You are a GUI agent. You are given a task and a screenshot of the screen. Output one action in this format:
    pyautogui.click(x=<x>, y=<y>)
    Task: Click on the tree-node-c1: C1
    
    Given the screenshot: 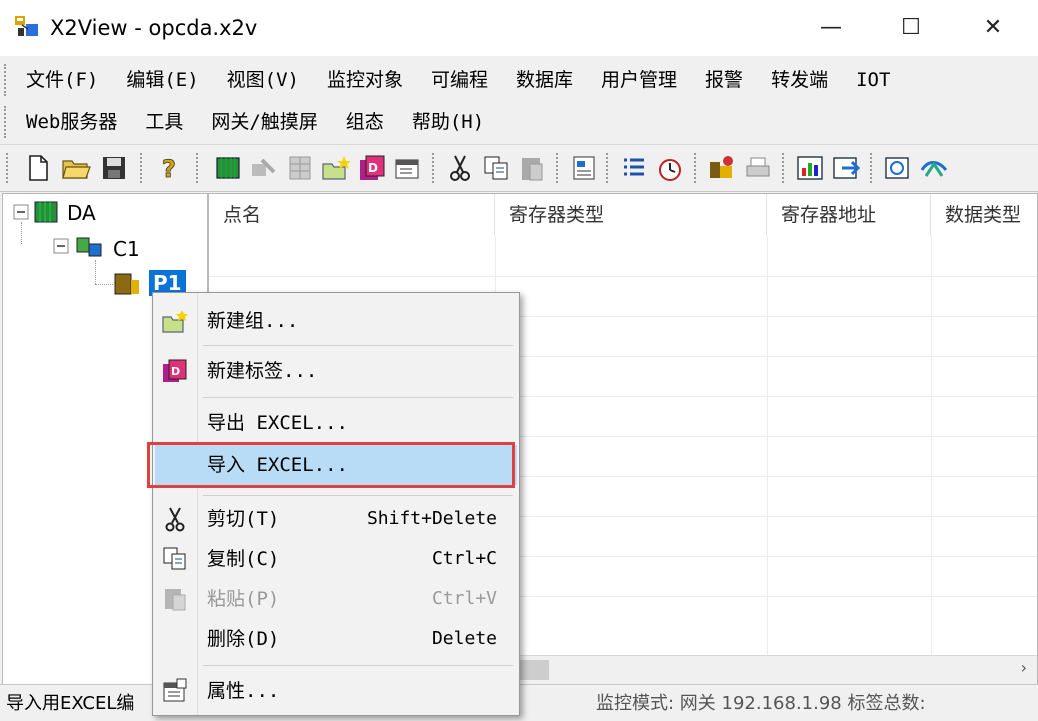 What is the action you would take?
    pyautogui.click(x=126, y=249)
    